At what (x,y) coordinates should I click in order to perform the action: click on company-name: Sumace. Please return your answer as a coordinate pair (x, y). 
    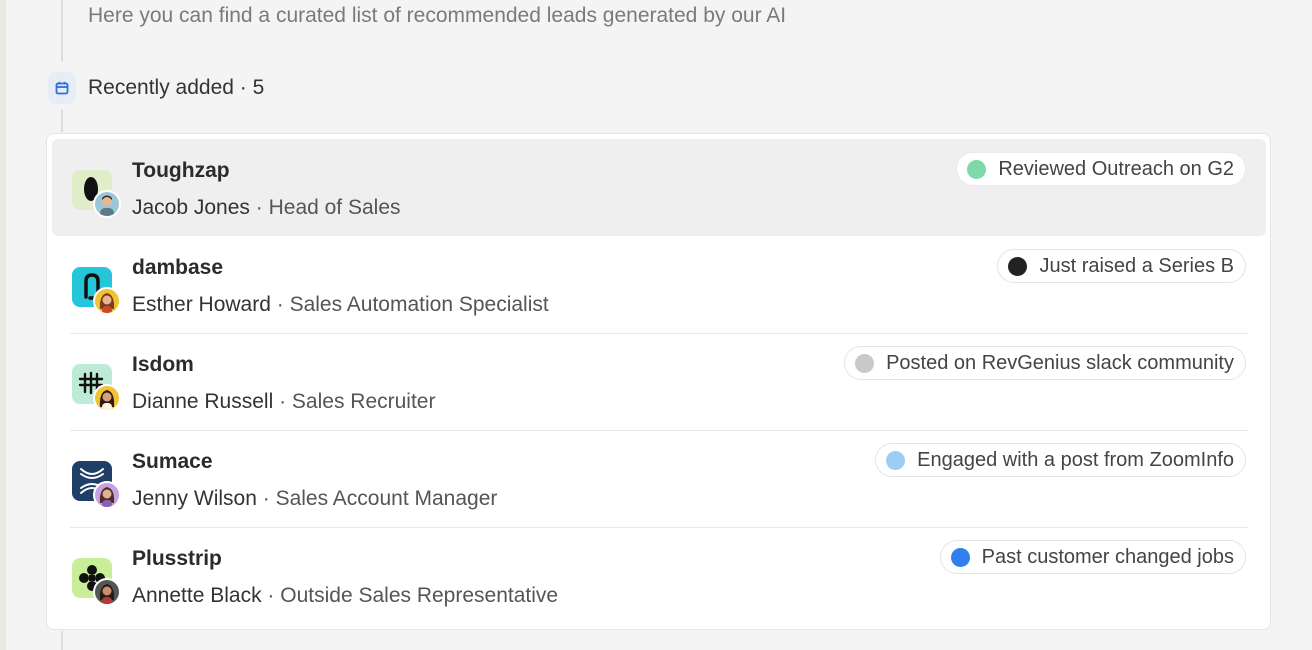
    Looking at the image, I should click on (172, 461).